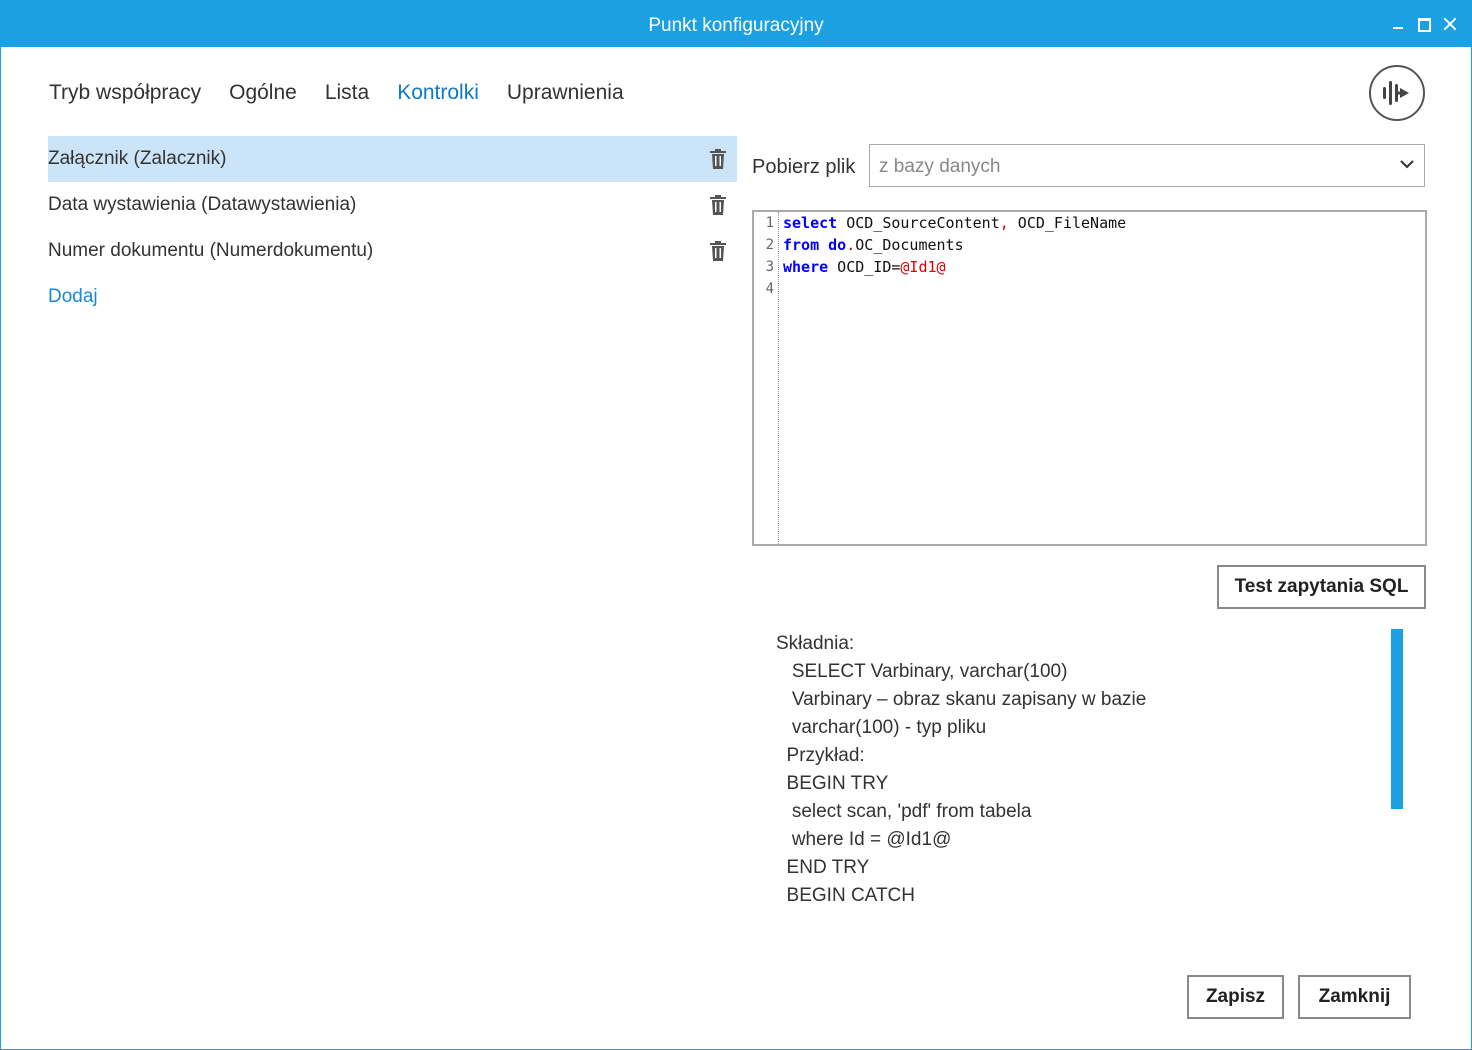  I want to click on test-sql-button: Test zapytania SQL, so click(1321, 587).